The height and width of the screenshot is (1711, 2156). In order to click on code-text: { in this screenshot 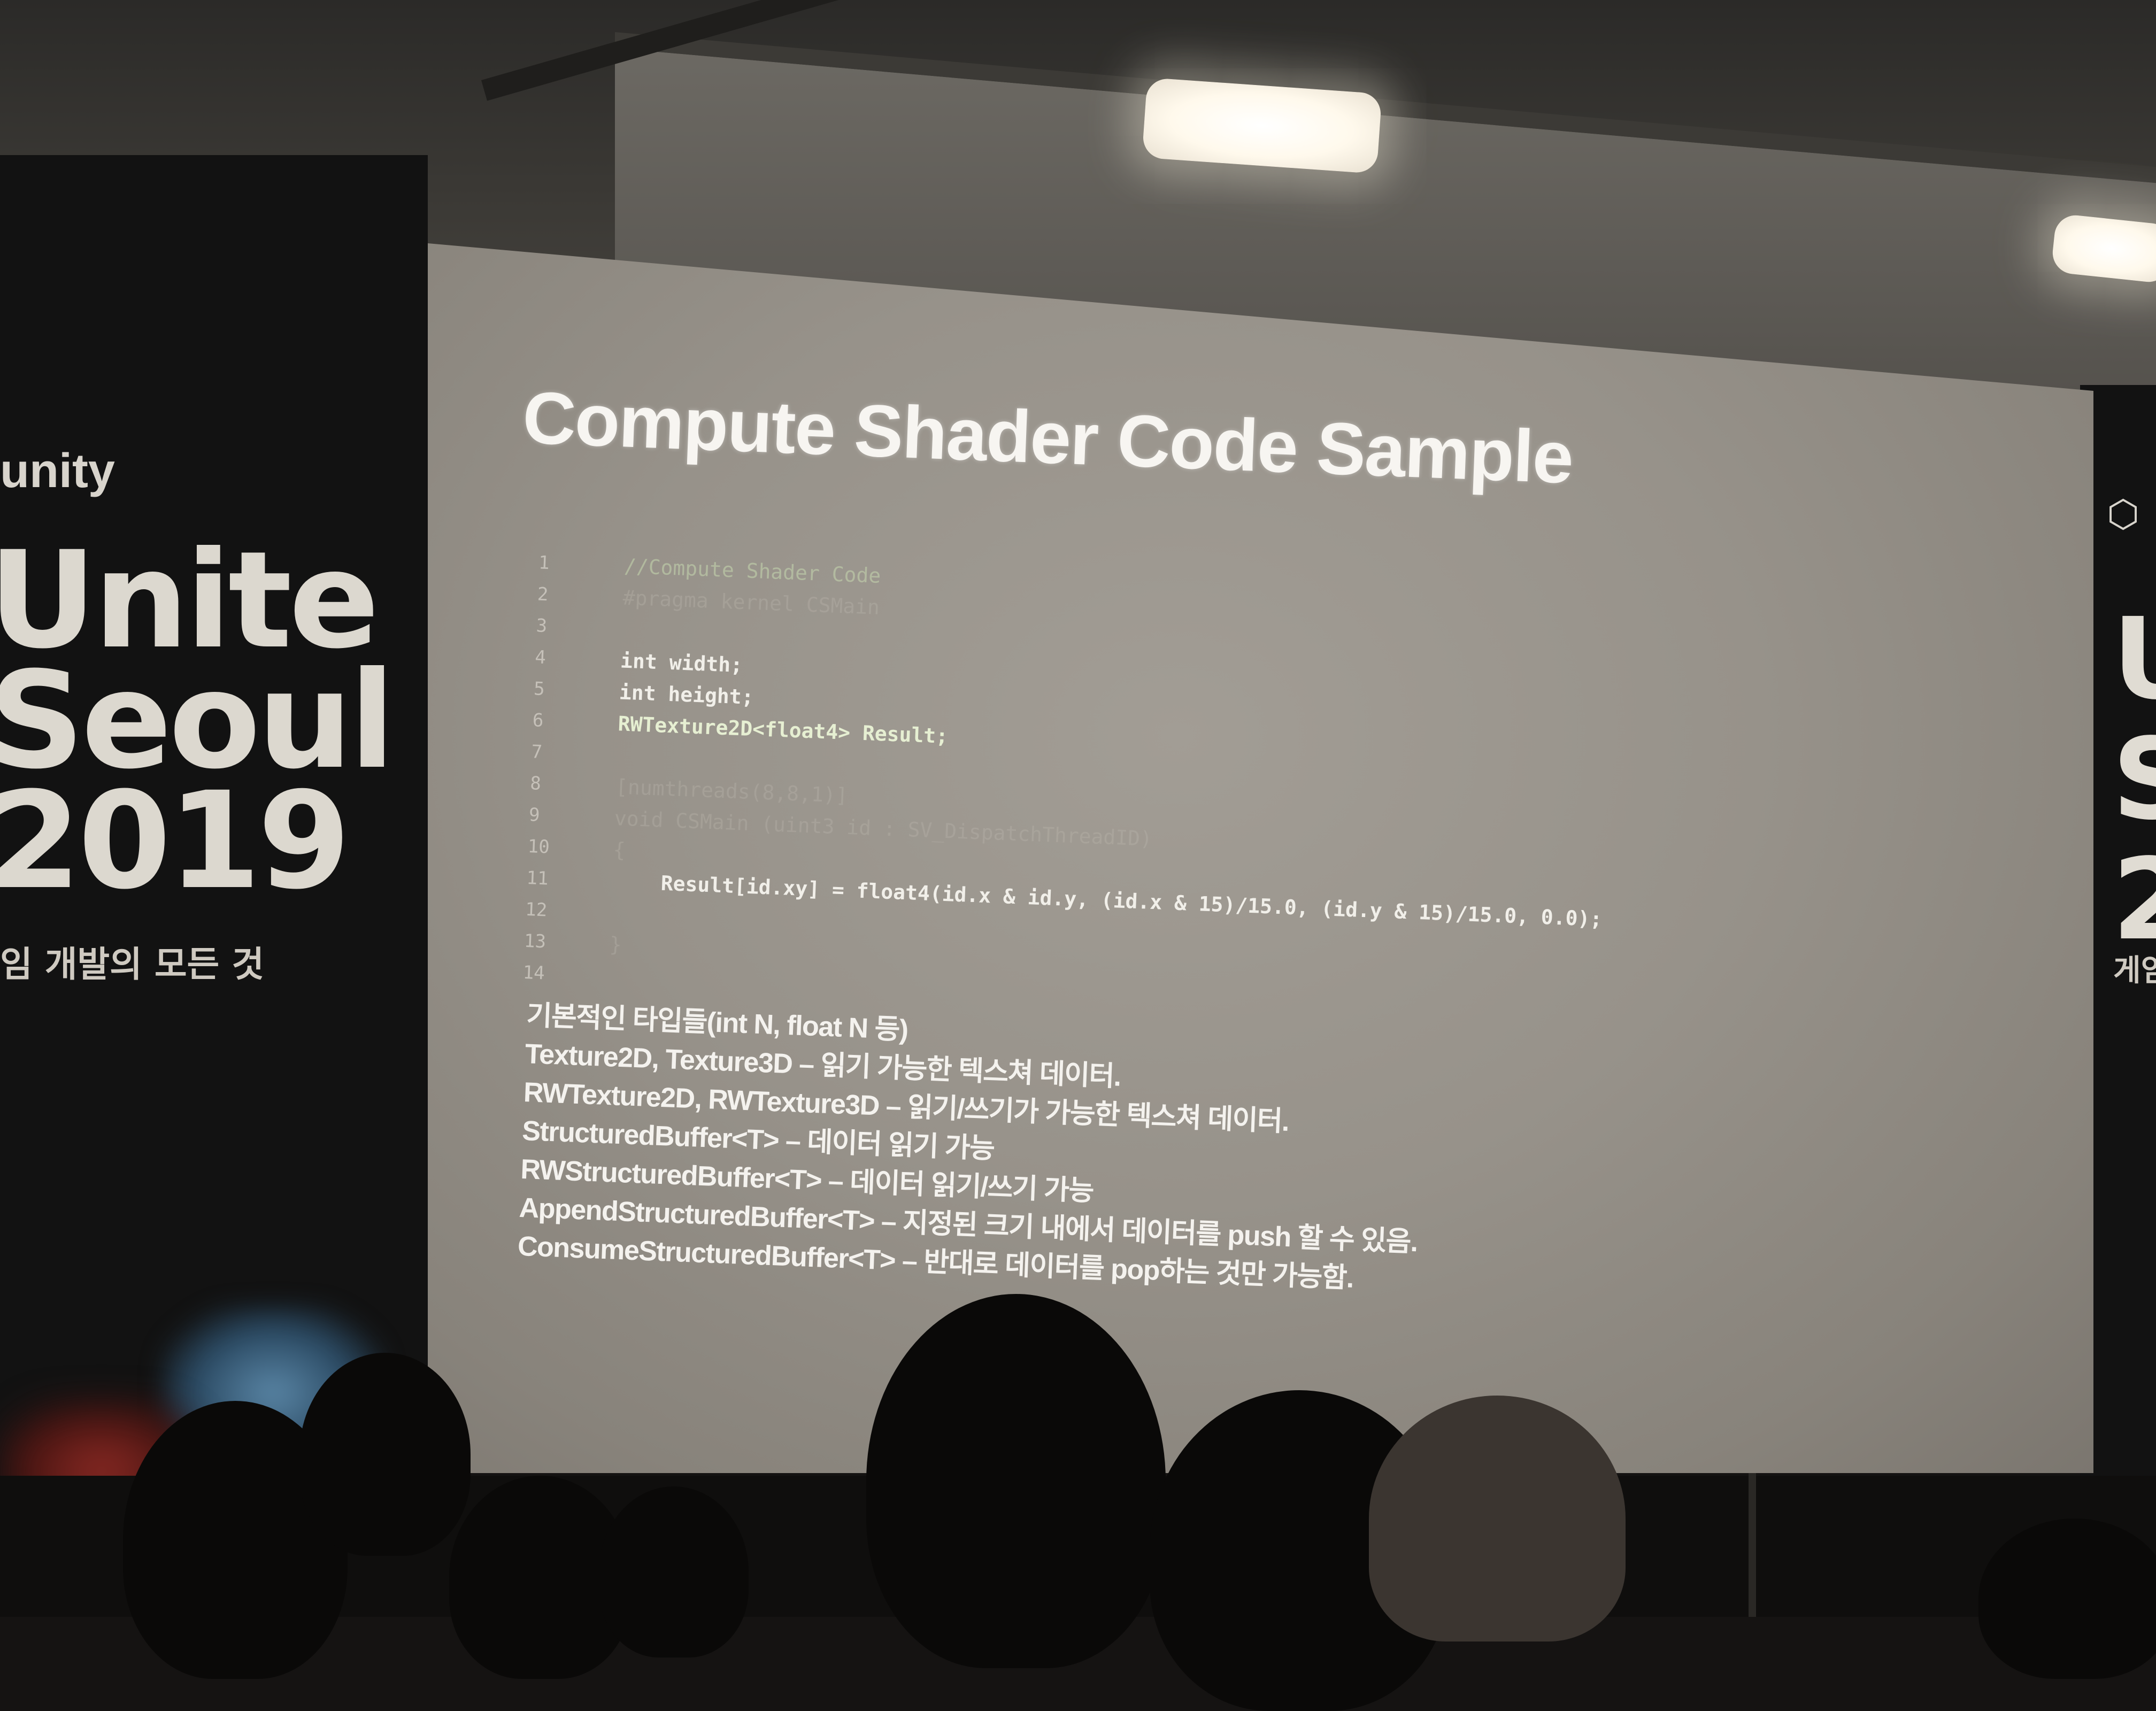, I will do `click(619, 850)`.